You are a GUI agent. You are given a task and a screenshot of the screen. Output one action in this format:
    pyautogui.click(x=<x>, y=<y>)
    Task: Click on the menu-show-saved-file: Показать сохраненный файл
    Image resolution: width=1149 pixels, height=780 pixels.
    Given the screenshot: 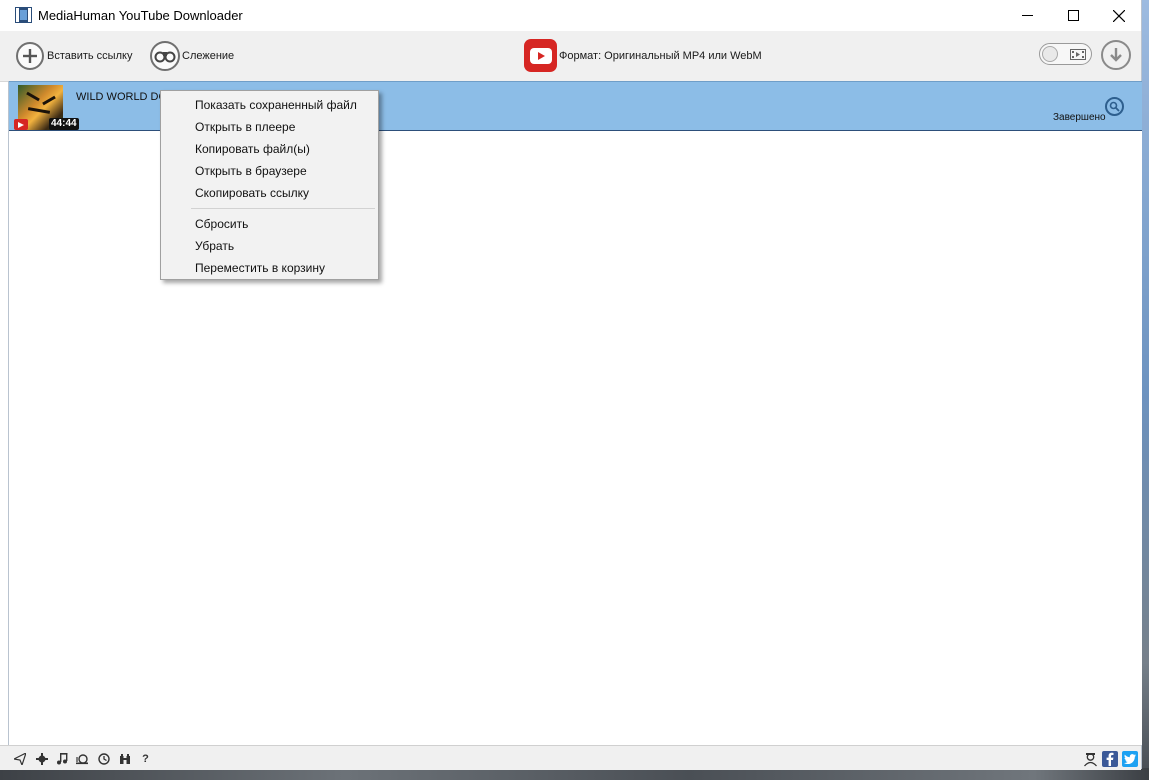 What is the action you would take?
    pyautogui.click(x=276, y=105)
    